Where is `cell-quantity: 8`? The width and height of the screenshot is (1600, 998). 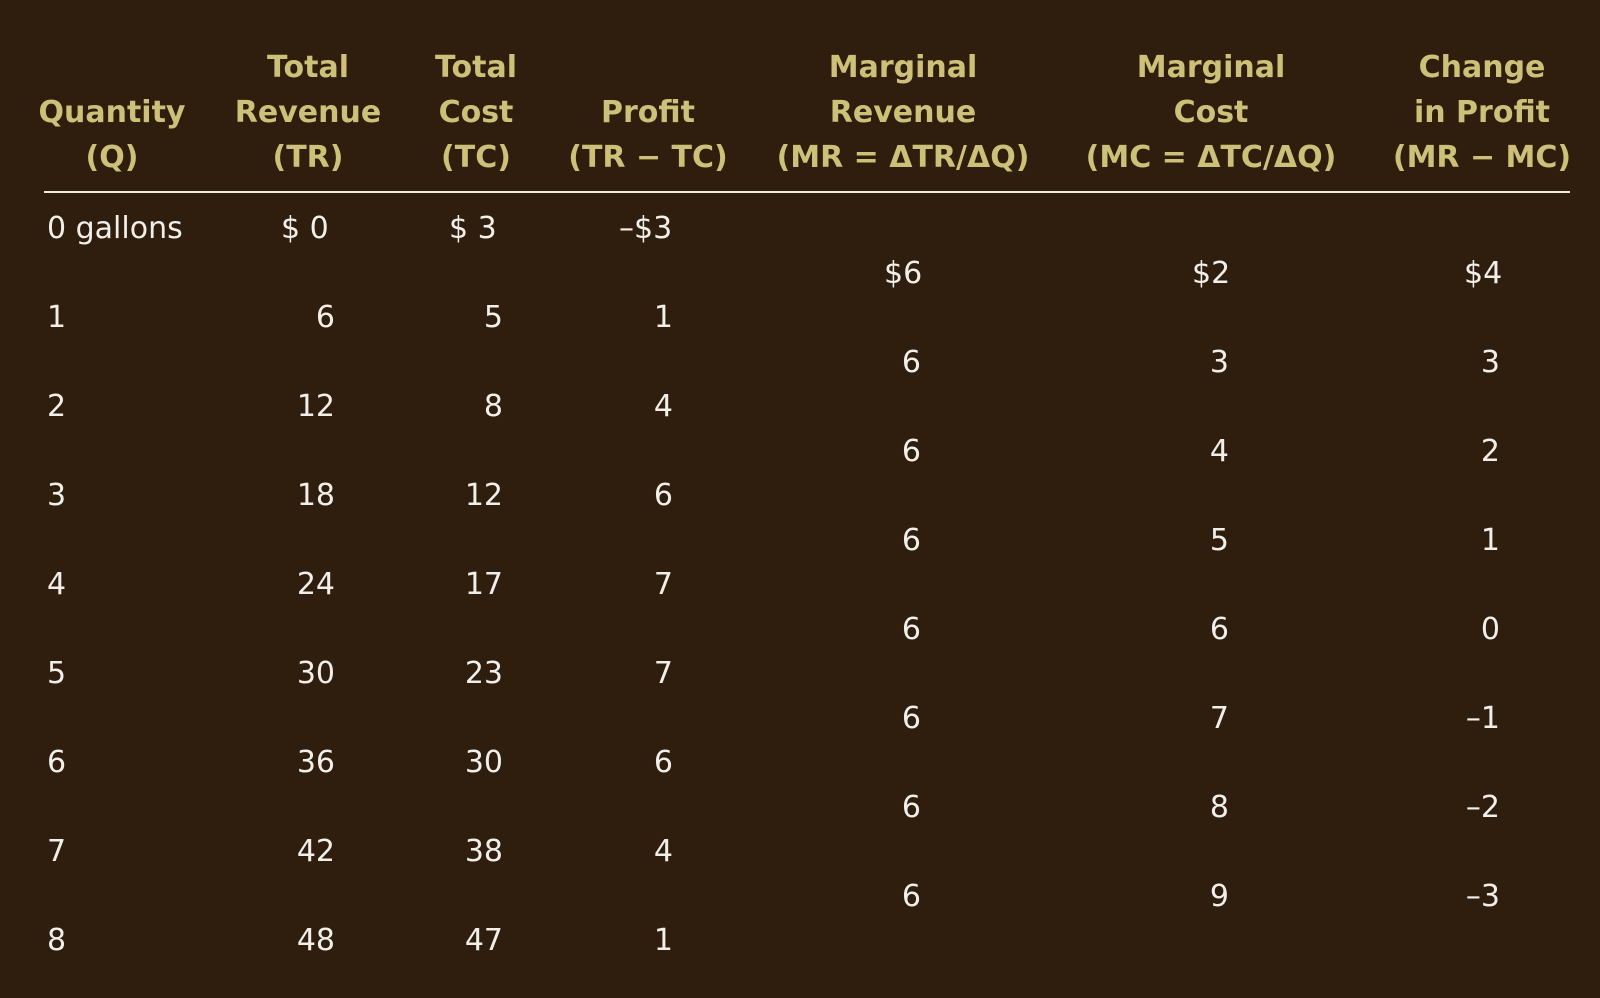
cell-quantity: 8 is located at coordinates (57, 940).